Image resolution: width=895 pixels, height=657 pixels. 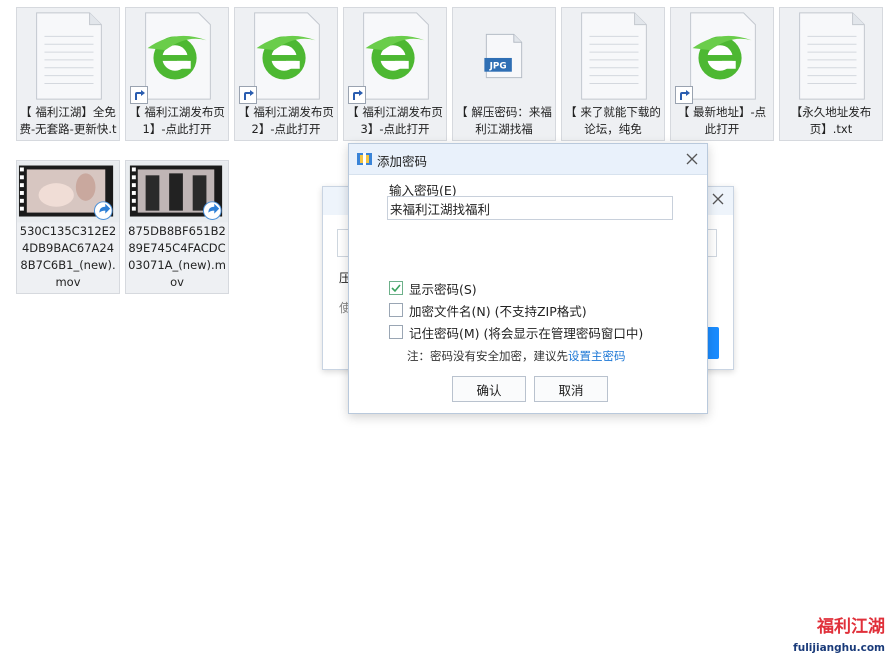 I want to click on file-tile: 【 福利江湖】全免费-无套路-更新快.txt, so click(x=68, y=74).